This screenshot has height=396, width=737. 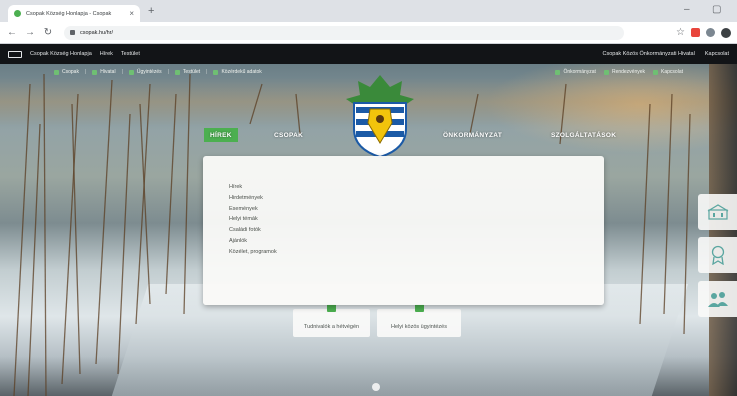 What do you see at coordinates (241, 72) in the screenshot?
I see `quick-link-label: Közérdekű adatok` at bounding box center [241, 72].